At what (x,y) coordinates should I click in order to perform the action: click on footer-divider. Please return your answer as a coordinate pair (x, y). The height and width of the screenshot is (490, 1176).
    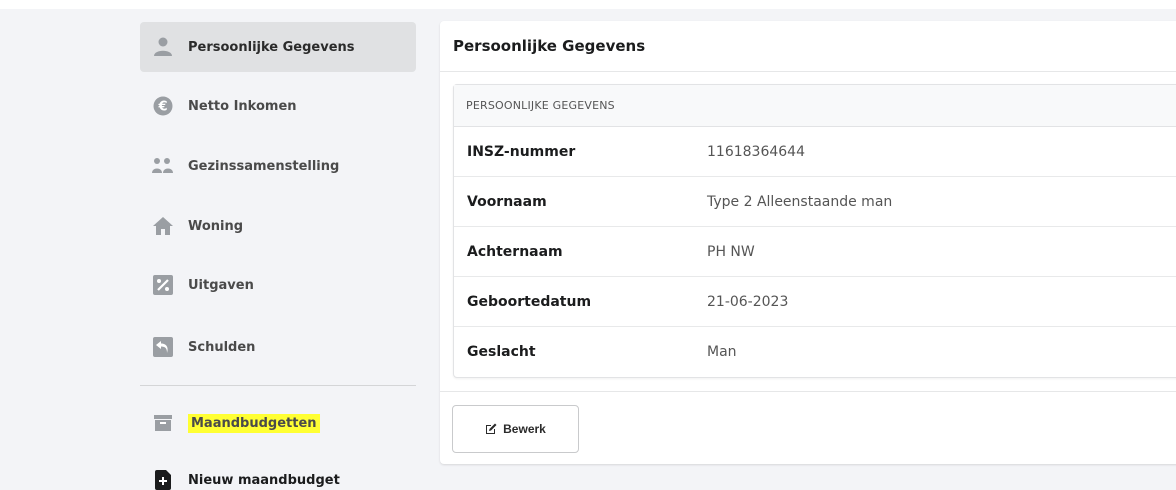
    Looking at the image, I should click on (808, 391).